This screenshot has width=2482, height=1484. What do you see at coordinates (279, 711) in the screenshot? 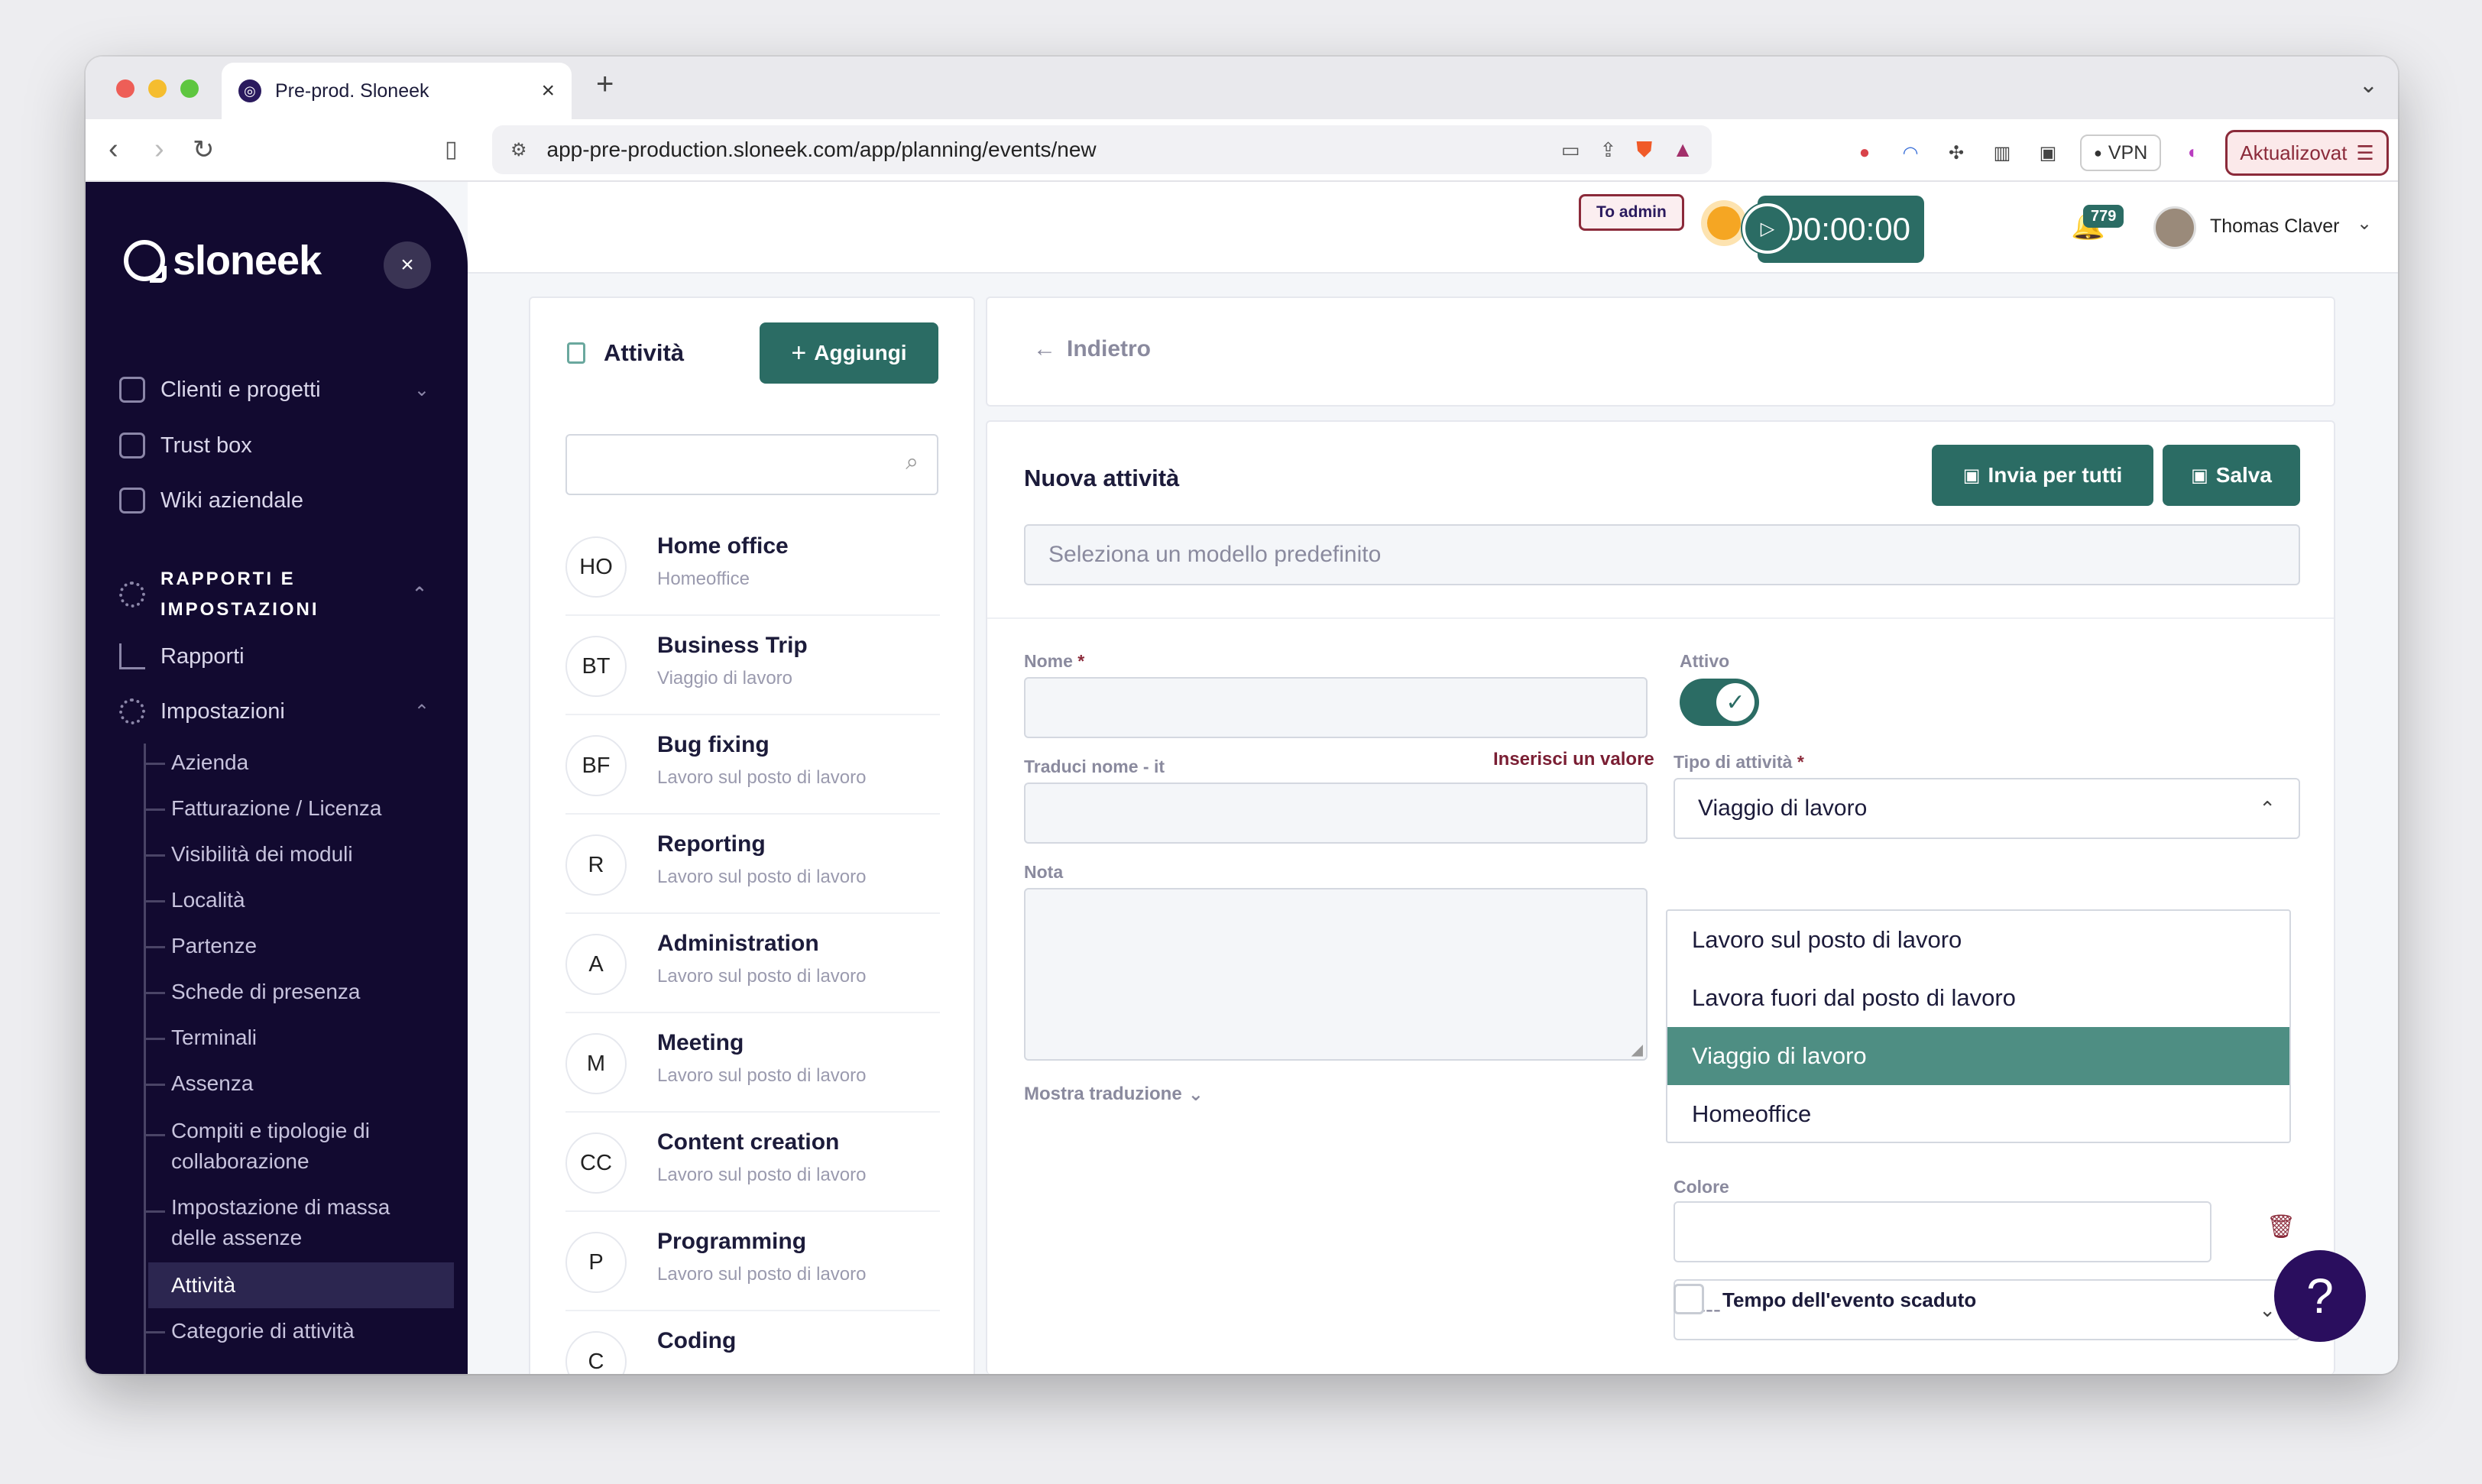
I see `sidebar-item-settings: Impostazioni ⌃` at bounding box center [279, 711].